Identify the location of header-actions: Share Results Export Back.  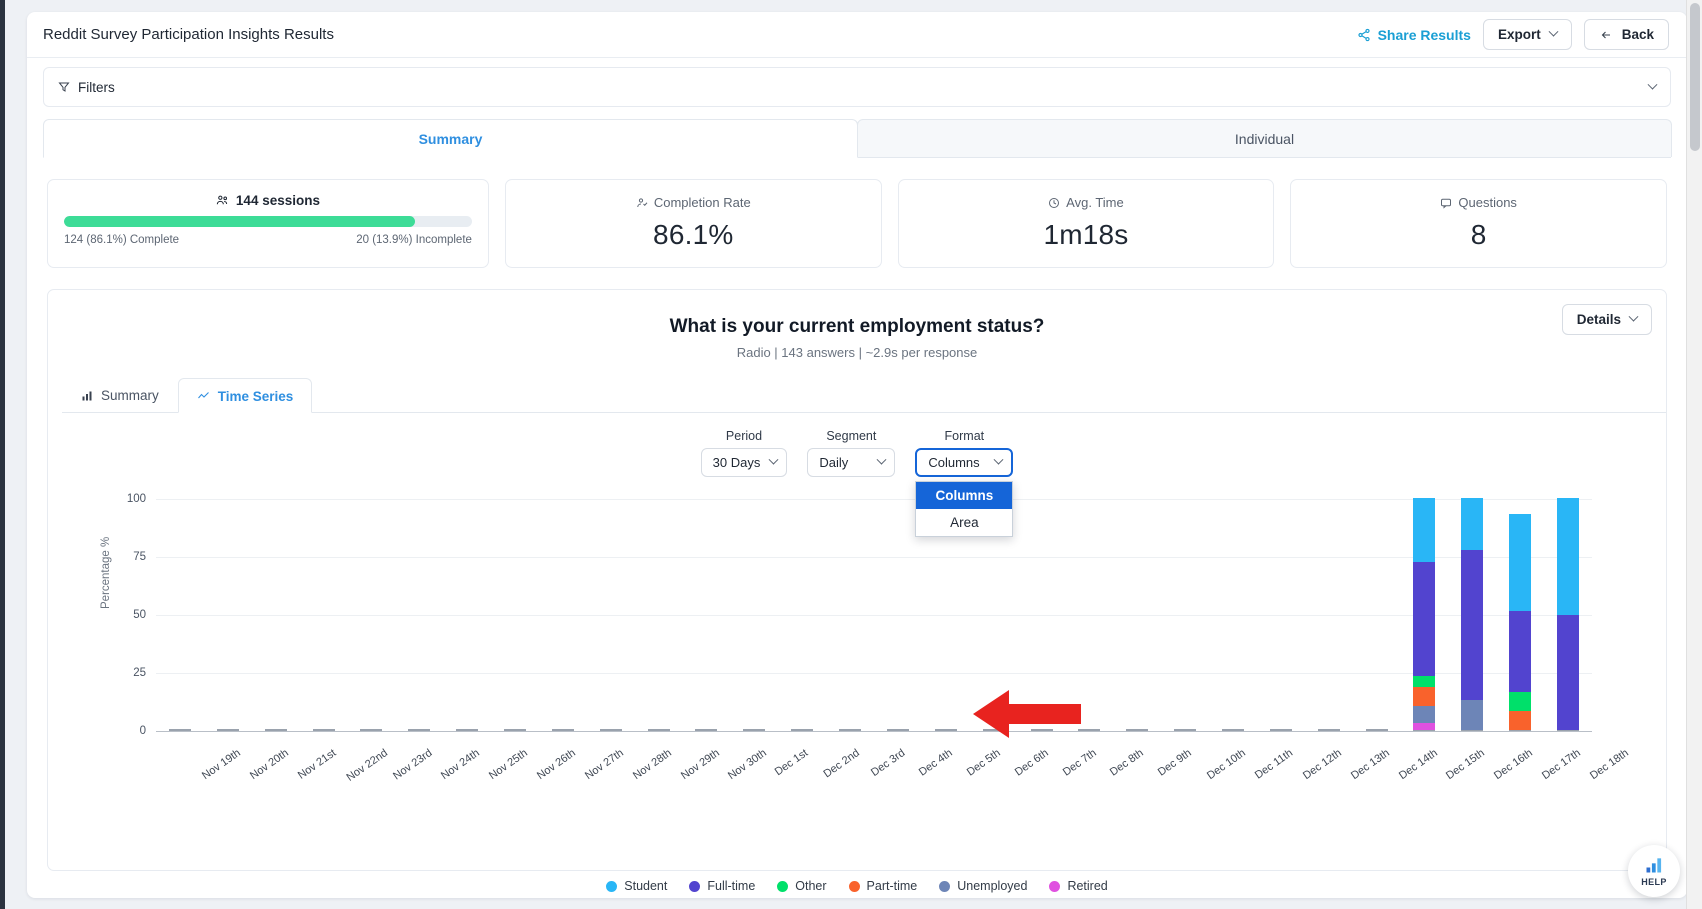
(1513, 34).